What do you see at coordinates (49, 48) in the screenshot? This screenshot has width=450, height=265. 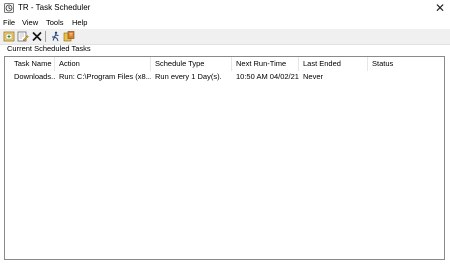 I see `section-label: Current Scheduled Tasks` at bounding box center [49, 48].